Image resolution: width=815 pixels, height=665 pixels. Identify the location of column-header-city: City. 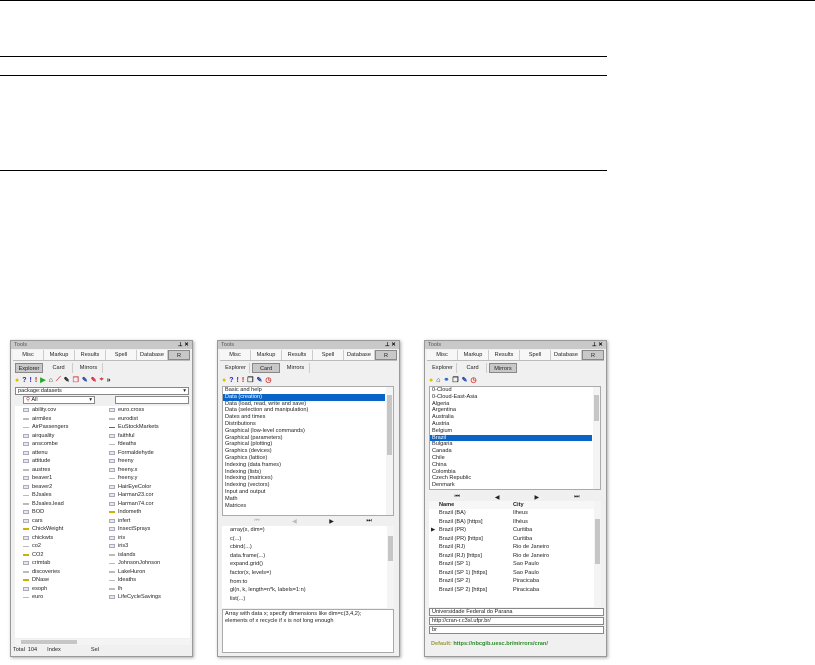
(550, 505).